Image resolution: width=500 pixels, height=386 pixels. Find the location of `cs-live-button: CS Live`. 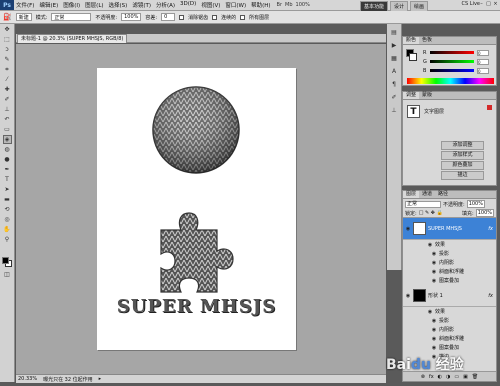

cs-live-button: CS Live is located at coordinates (471, 4).